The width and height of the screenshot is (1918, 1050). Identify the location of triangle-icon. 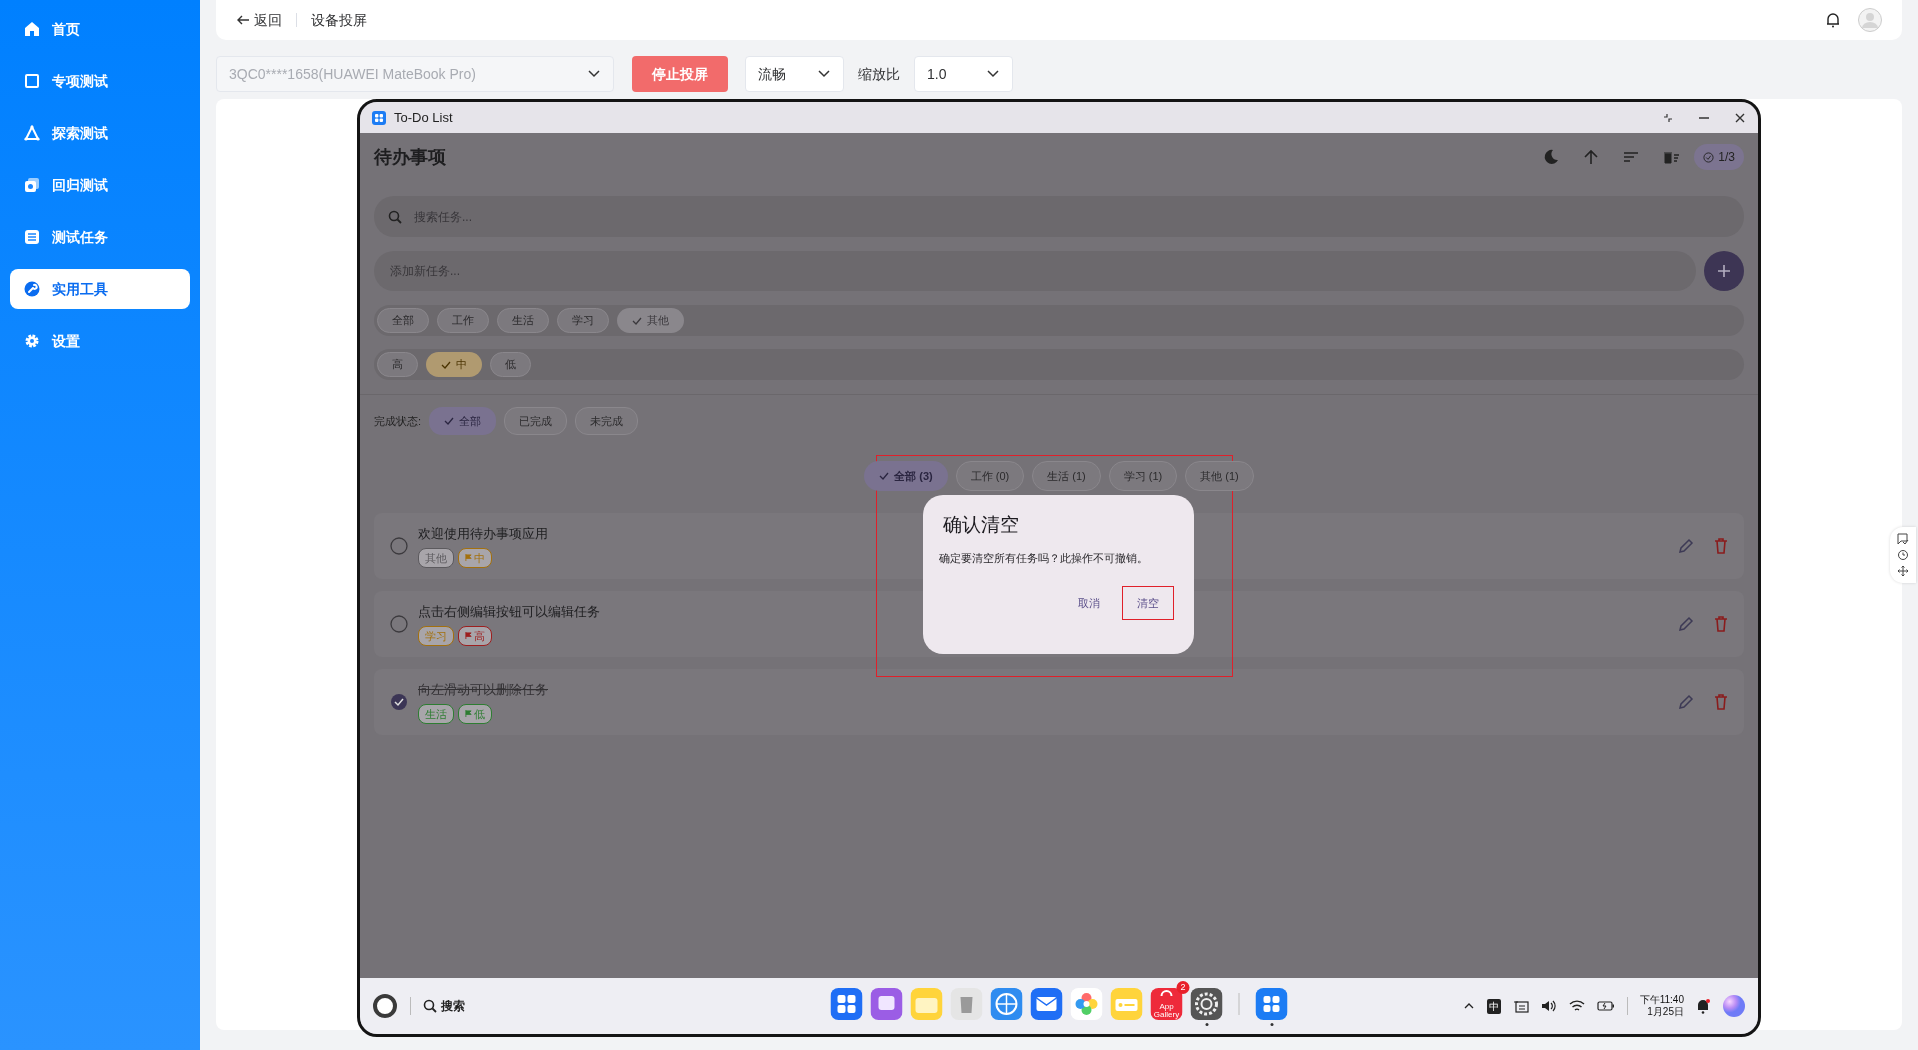
(32, 133).